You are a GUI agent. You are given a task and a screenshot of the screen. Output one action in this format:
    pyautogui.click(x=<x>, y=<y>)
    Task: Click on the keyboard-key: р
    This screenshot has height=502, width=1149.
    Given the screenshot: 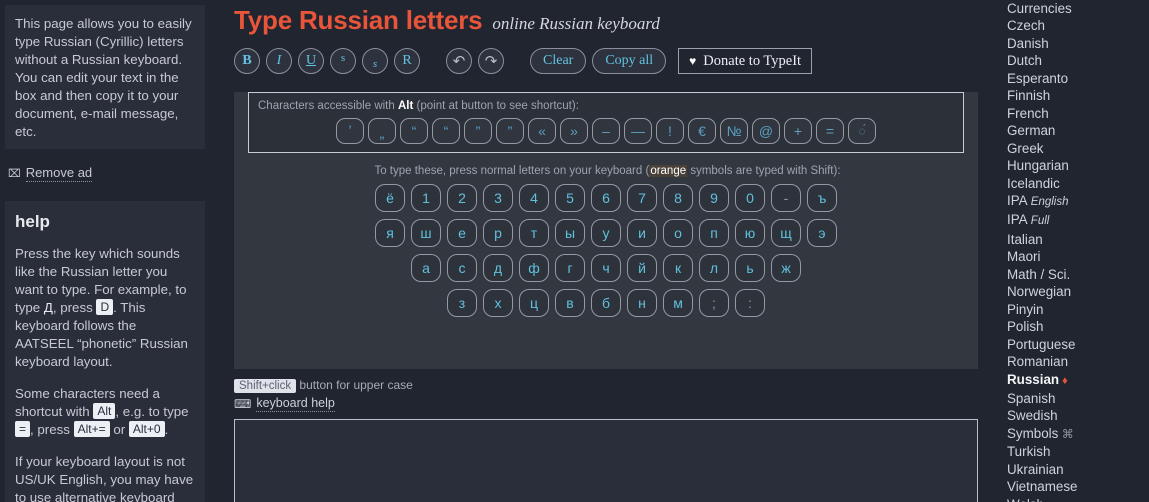 What is the action you would take?
    pyautogui.click(x=498, y=233)
    